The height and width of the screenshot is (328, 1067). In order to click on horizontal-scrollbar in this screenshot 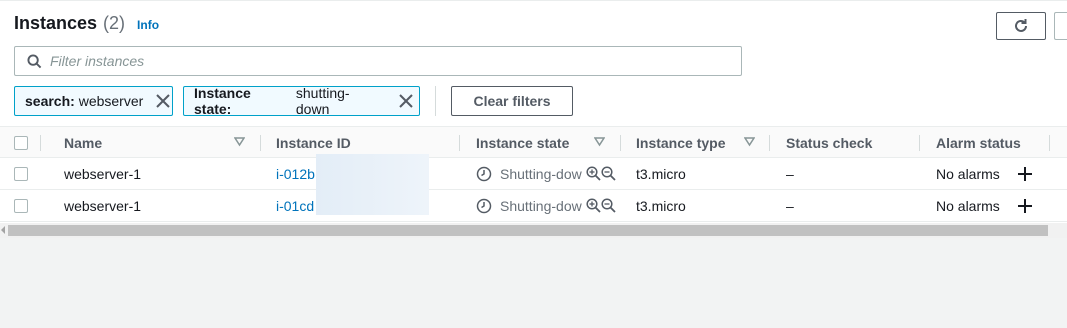, I will do `click(533, 230)`.